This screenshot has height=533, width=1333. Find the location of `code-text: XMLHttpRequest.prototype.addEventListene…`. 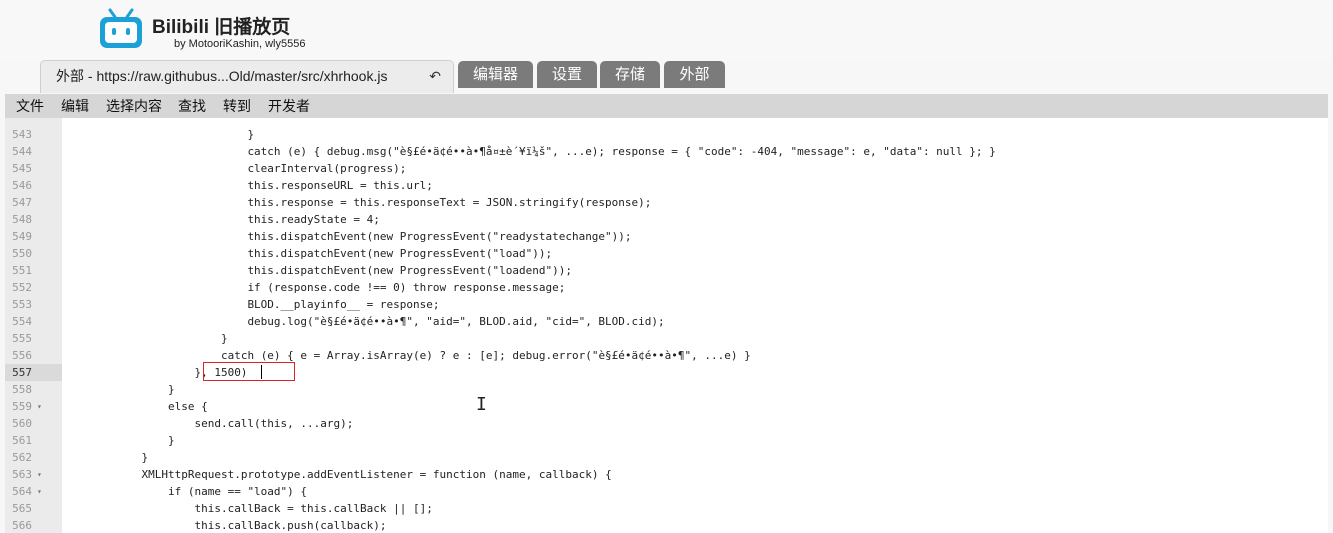

code-text: XMLHttpRequest.prototype.addEventListene… is located at coordinates (336, 474).